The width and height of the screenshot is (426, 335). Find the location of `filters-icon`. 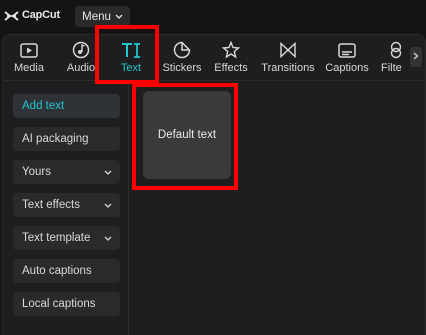

filters-icon is located at coordinates (392, 50).